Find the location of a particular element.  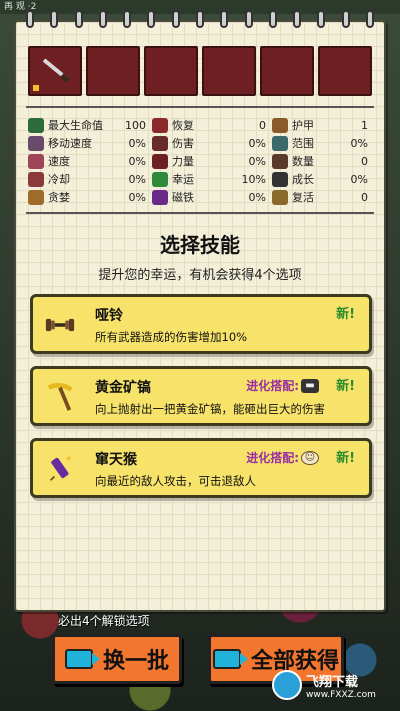

stat-label: 护甲 is located at coordinates (303, 125).